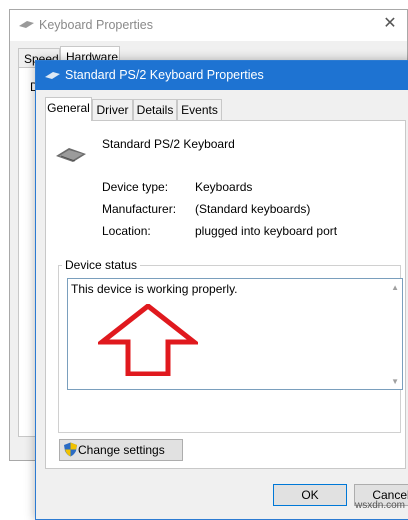  Describe the element at coordinates (390, 24) in the screenshot. I see `close-icon: ✕` at that location.